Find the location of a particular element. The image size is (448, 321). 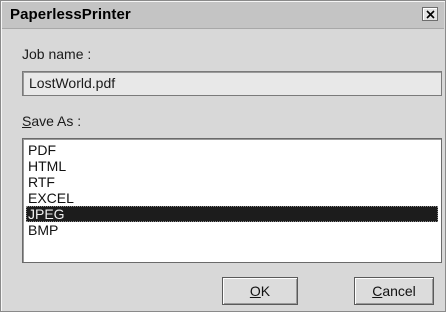

ok-label-rest: K is located at coordinates (265, 291).